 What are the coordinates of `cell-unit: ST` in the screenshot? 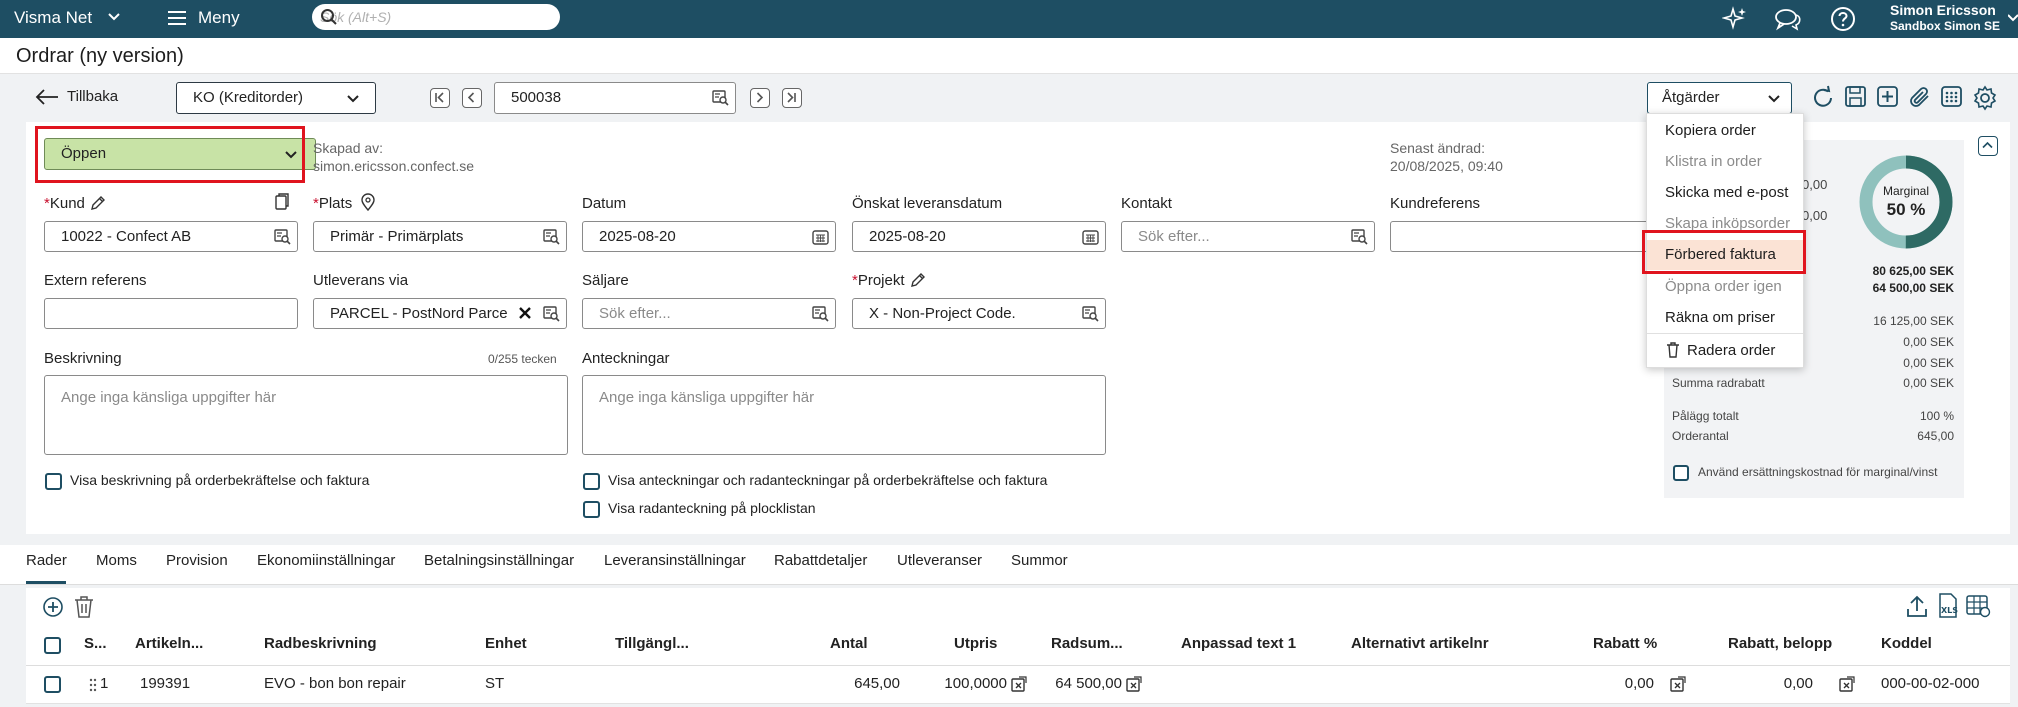 It's located at (494, 683).